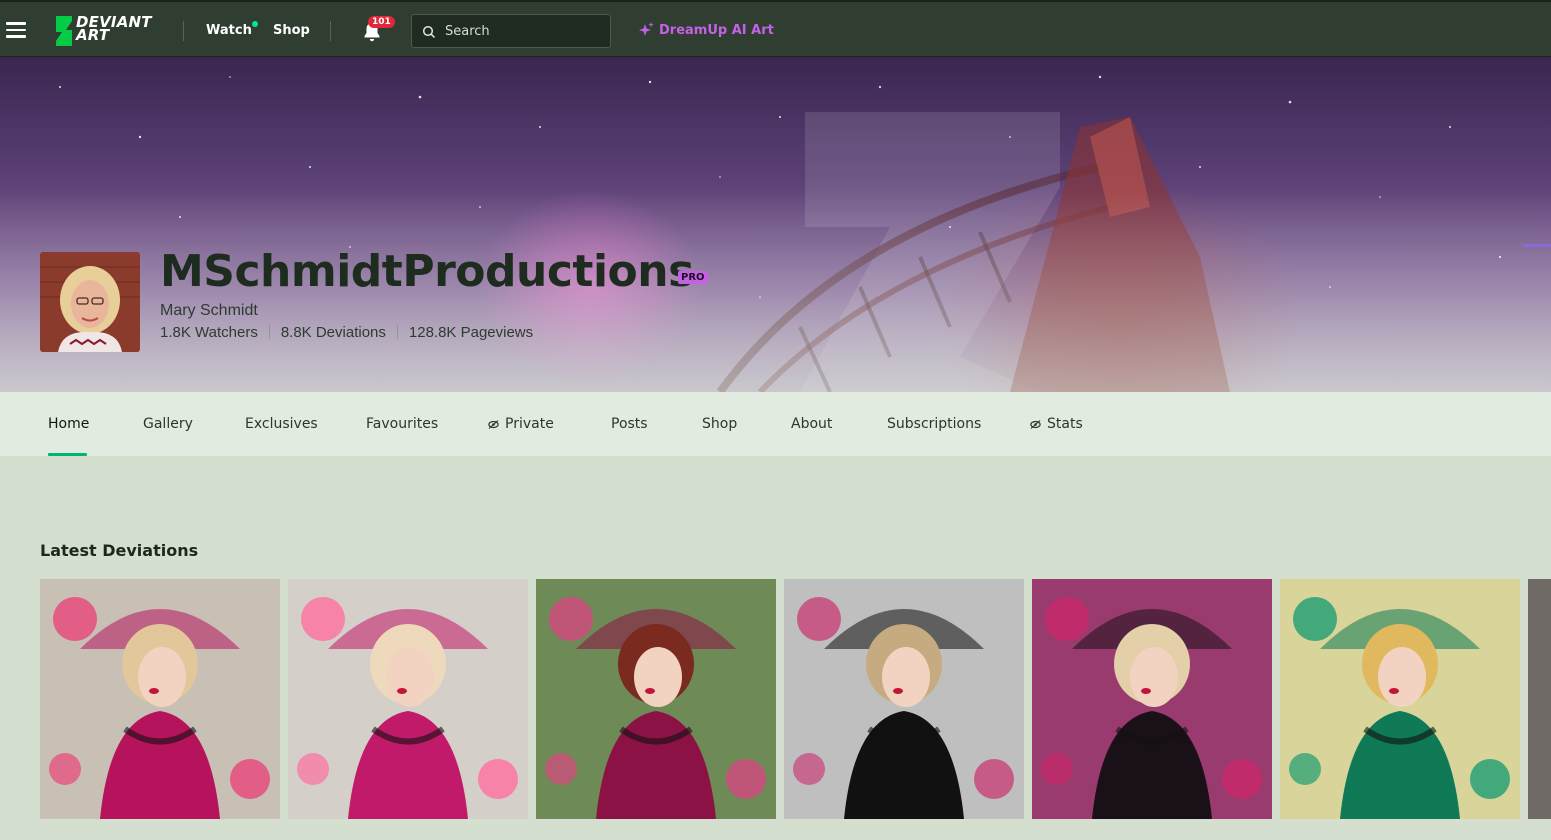  I want to click on tab-posts: Posts, so click(629, 424).